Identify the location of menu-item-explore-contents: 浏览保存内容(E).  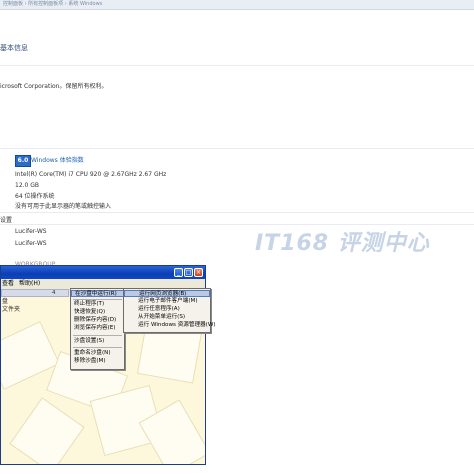
(93, 328).